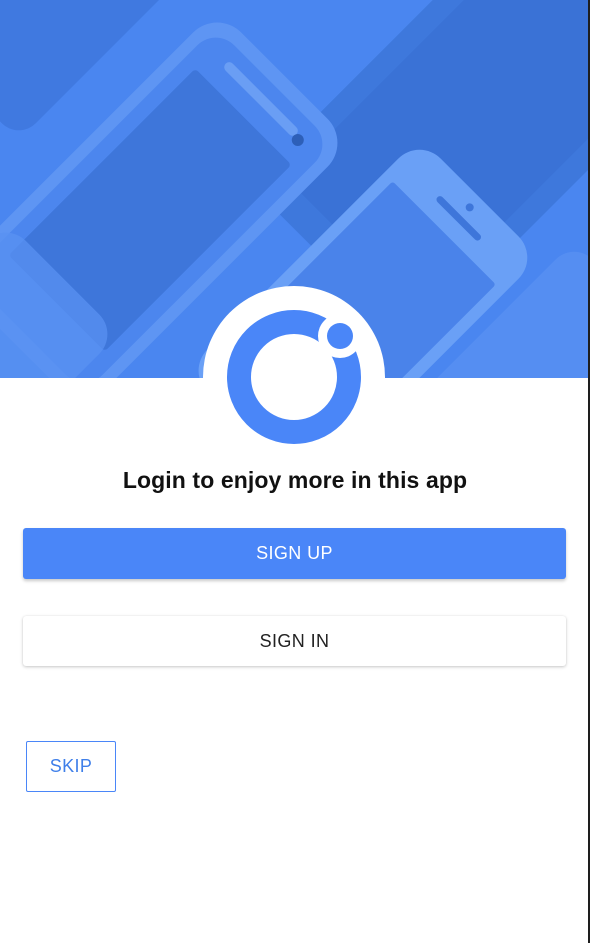 Image resolution: width=590 pixels, height=943 pixels. I want to click on ionic-logo-icon, so click(294, 377).